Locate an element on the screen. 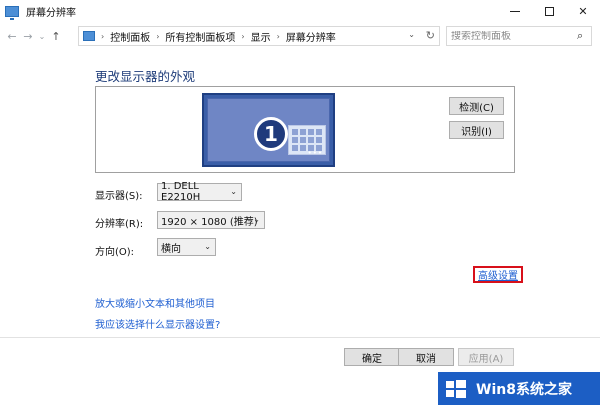 The image size is (600, 405). close-button: ✕ is located at coordinates (583, 11).